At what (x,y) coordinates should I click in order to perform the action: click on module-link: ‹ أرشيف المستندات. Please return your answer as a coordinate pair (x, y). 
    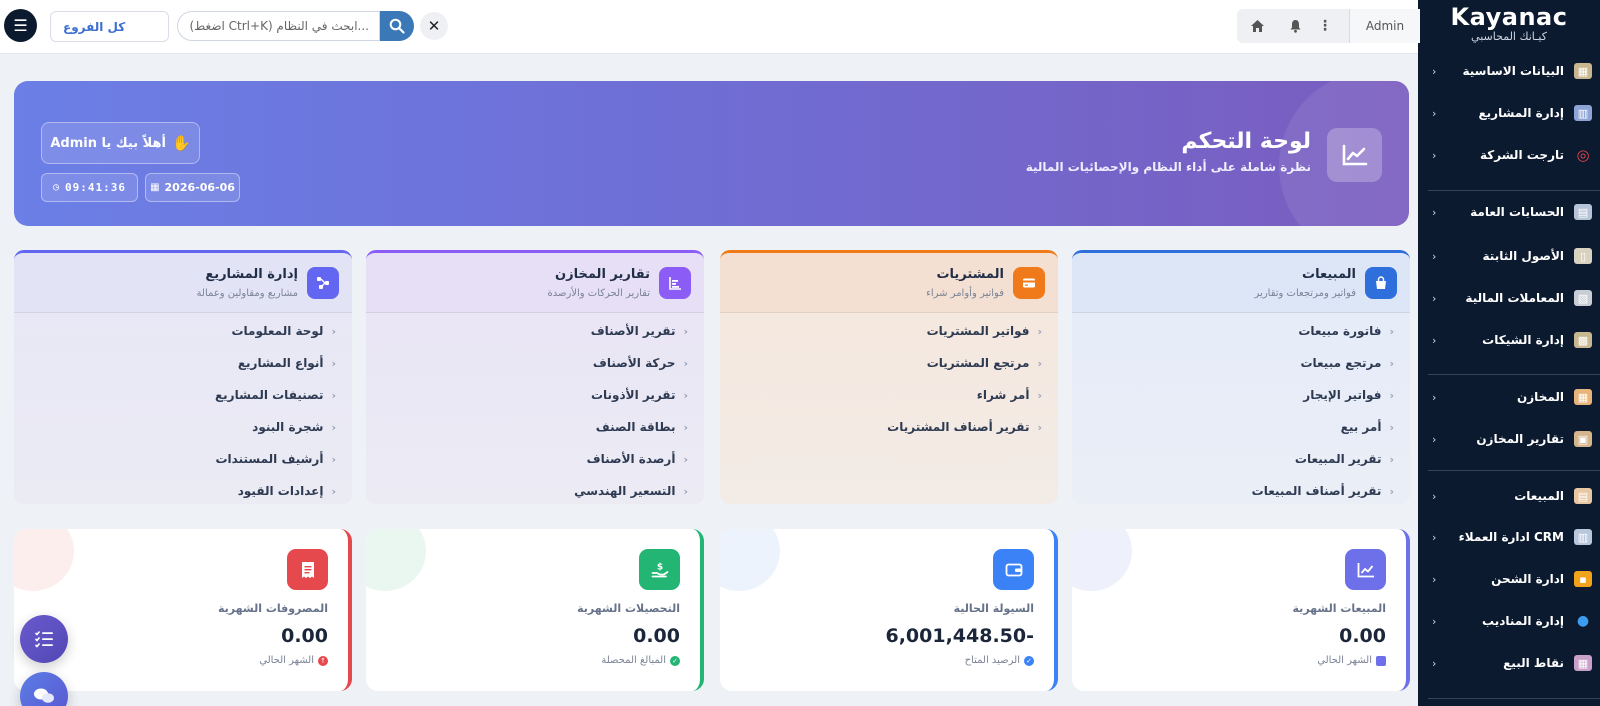
    Looking at the image, I should click on (186, 459).